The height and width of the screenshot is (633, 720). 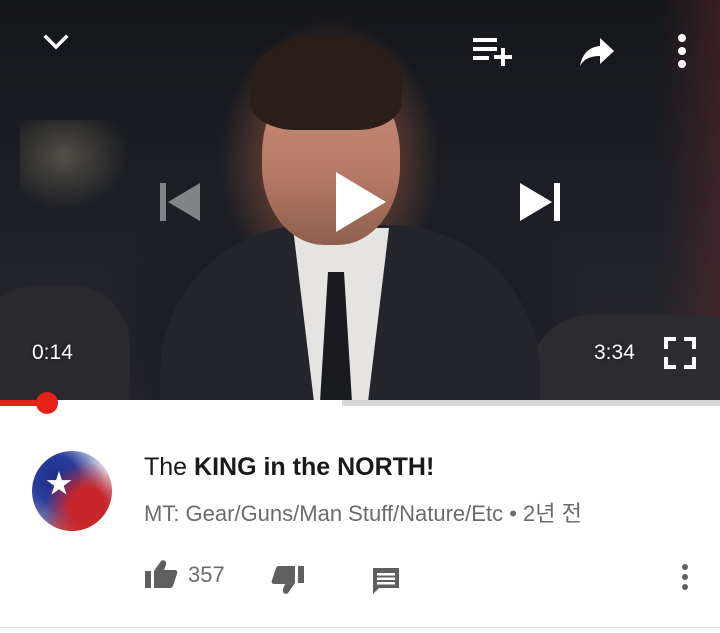 I want to click on current-time: 0:14, so click(x=52, y=352).